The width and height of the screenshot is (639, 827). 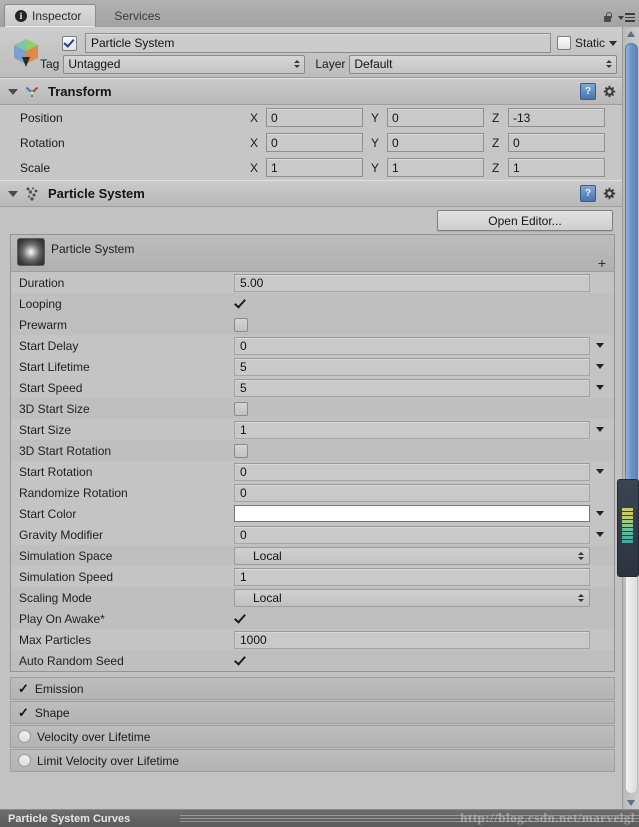 I want to click on list-item: Velocity over Lifetime, so click(x=312, y=736).